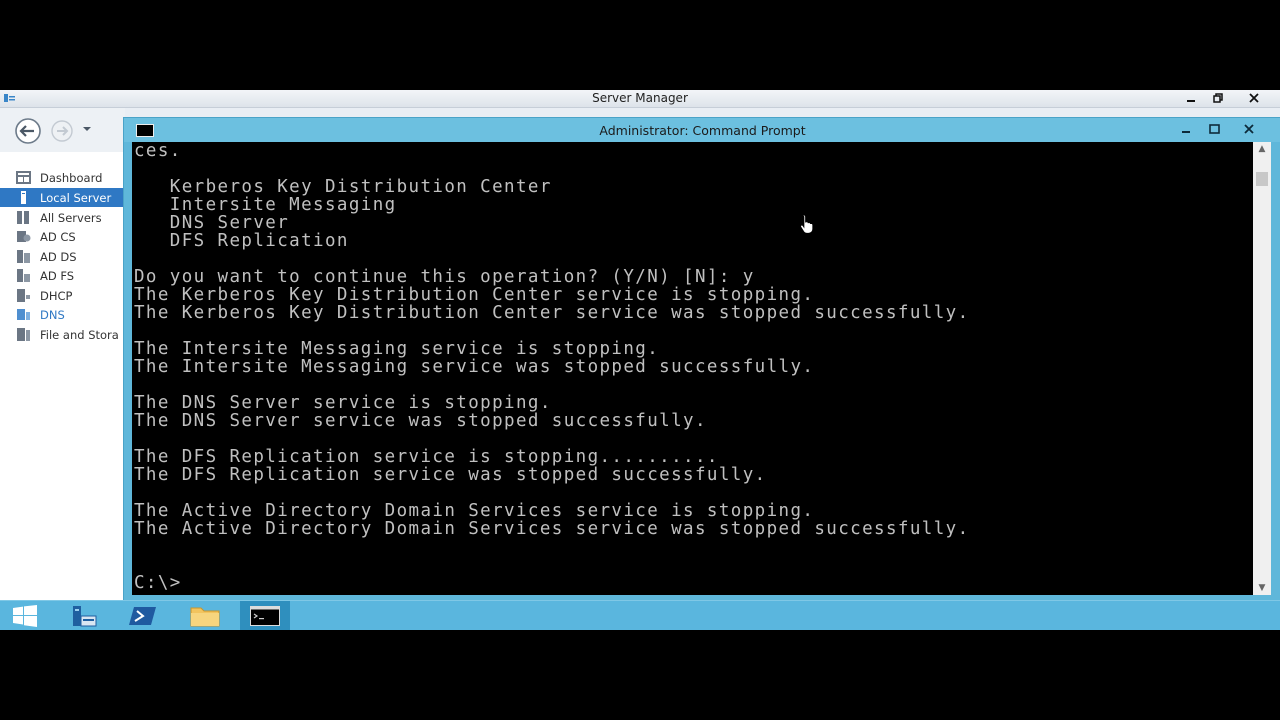 The image size is (1280, 720). I want to click on dhcp-icon, so click(23, 295).